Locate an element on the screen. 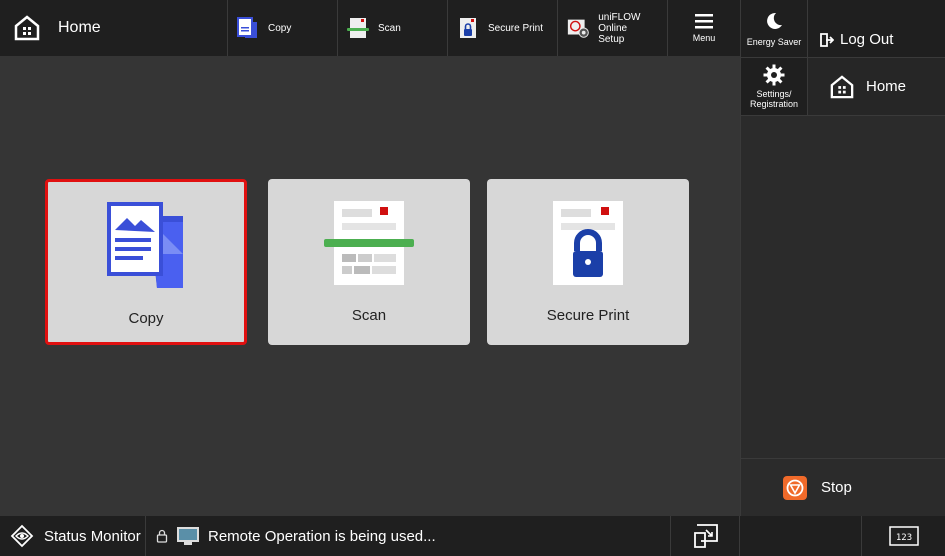  shortcut-scan-label: Scan is located at coordinates (389, 28).